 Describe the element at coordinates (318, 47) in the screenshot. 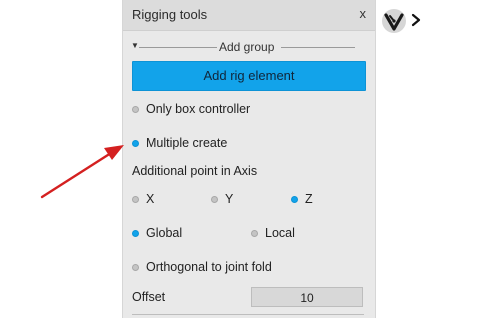

I see `group-divider-right` at that location.